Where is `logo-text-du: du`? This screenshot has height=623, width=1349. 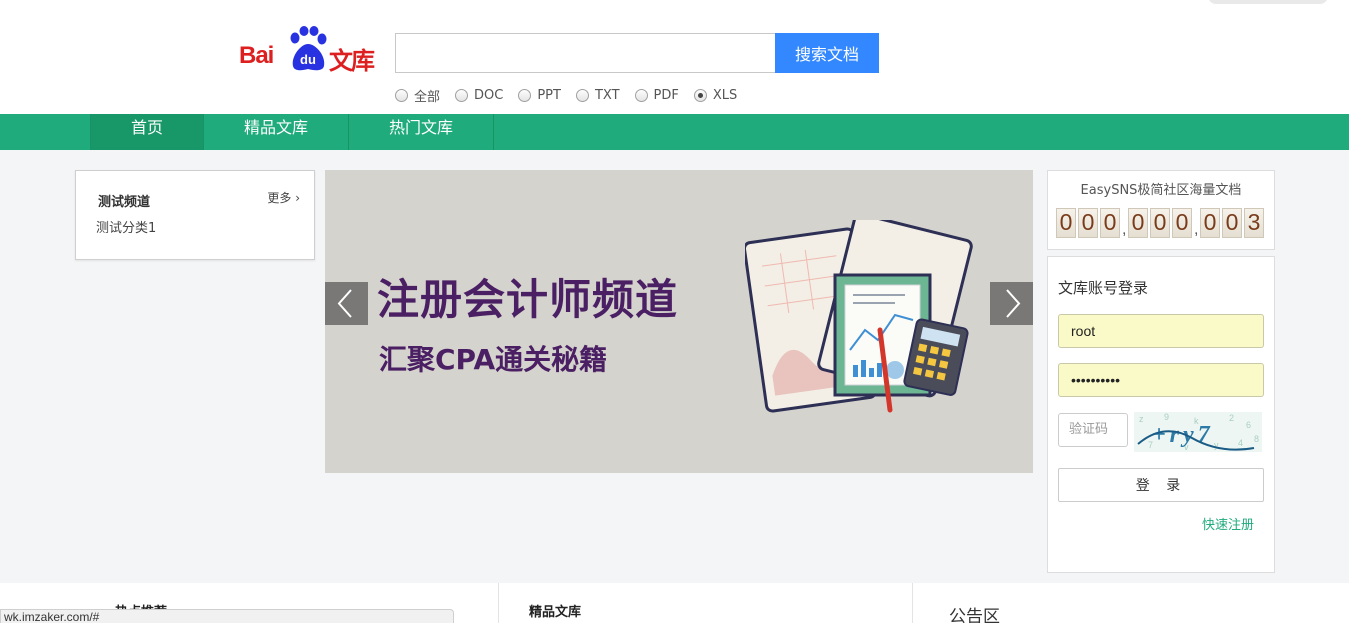
logo-text-du: du is located at coordinates (308, 59).